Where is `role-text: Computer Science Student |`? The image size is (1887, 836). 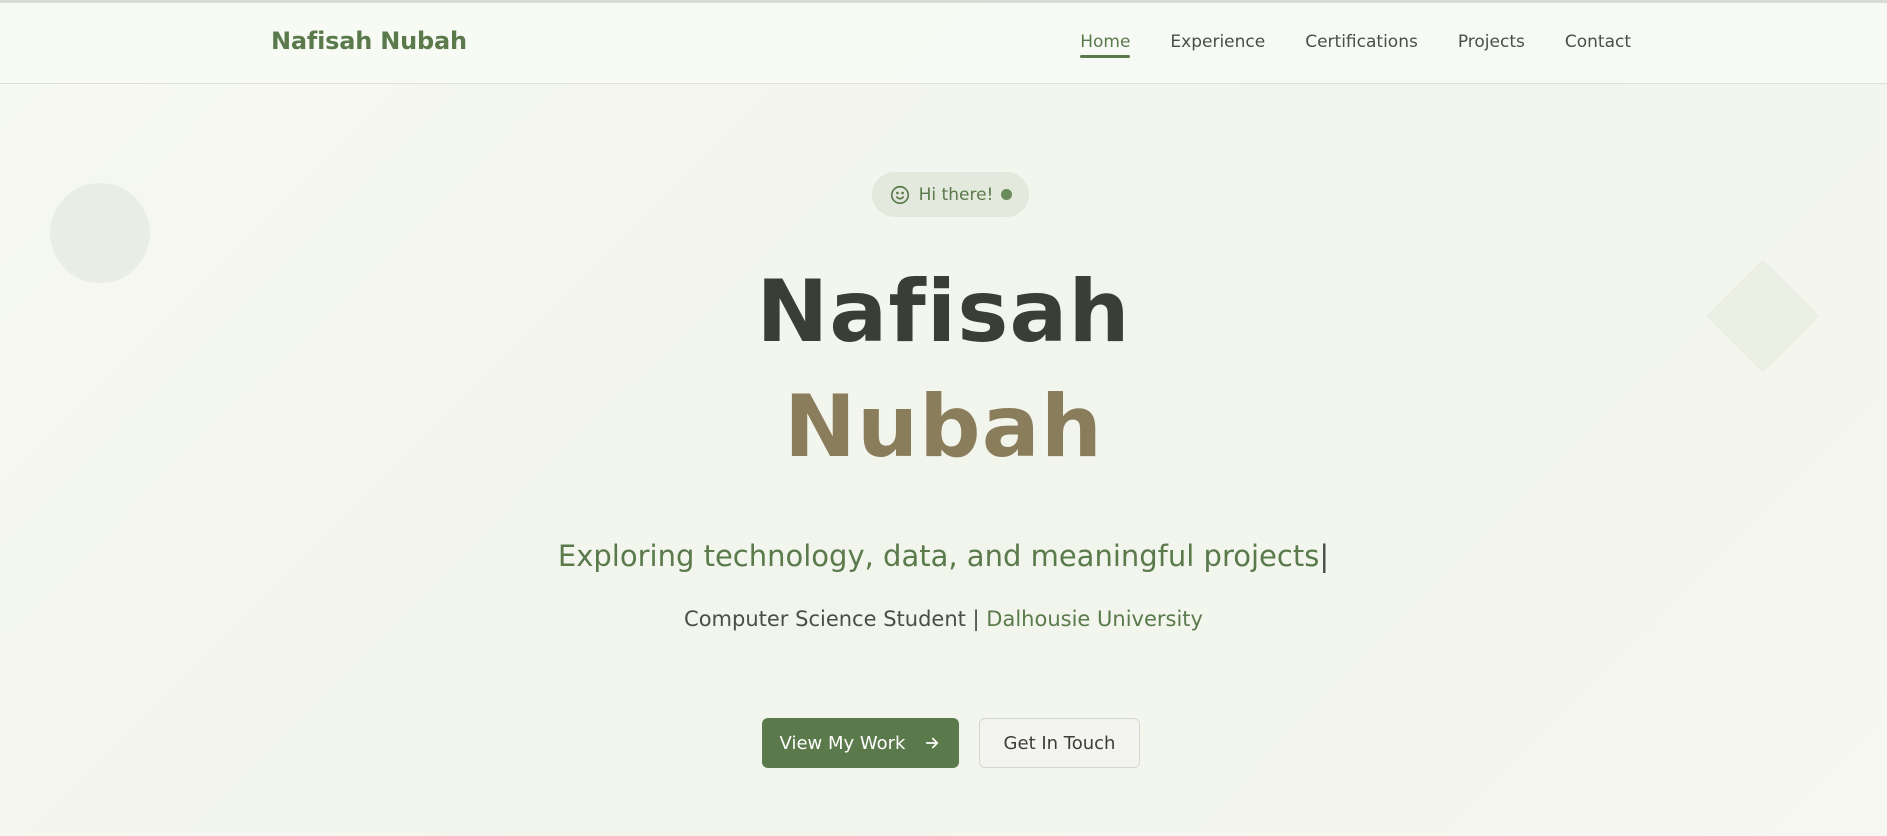
role-text: Computer Science Student | is located at coordinates (835, 619).